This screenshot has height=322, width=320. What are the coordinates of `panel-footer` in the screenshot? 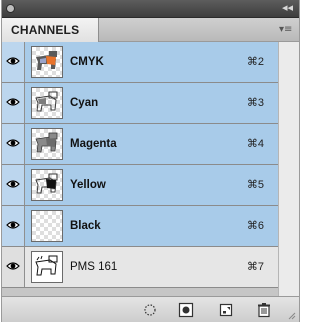 It's located at (150, 309).